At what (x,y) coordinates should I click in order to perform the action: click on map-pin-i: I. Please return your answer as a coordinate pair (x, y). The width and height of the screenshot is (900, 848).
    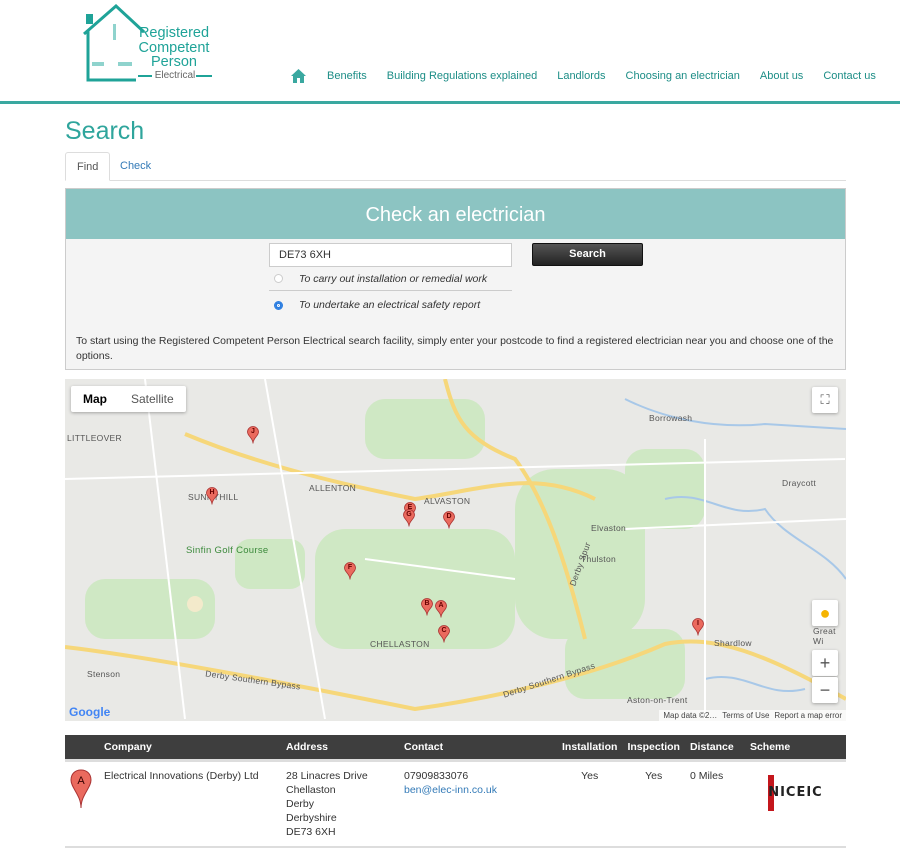
    Looking at the image, I should click on (698, 627).